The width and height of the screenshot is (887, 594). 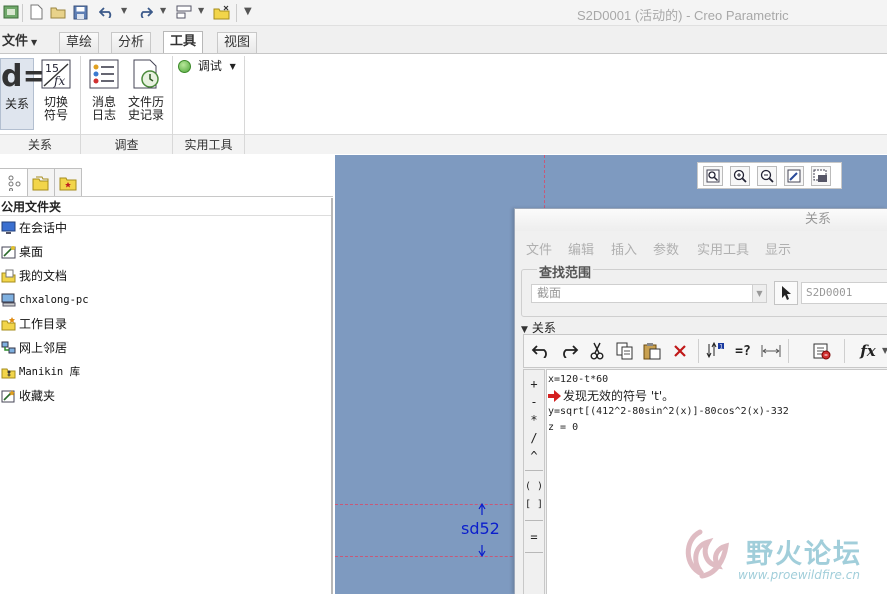 What do you see at coordinates (56, 90) in the screenshot?
I see `switch-symbols-button: 15 fx 切换 符号` at bounding box center [56, 90].